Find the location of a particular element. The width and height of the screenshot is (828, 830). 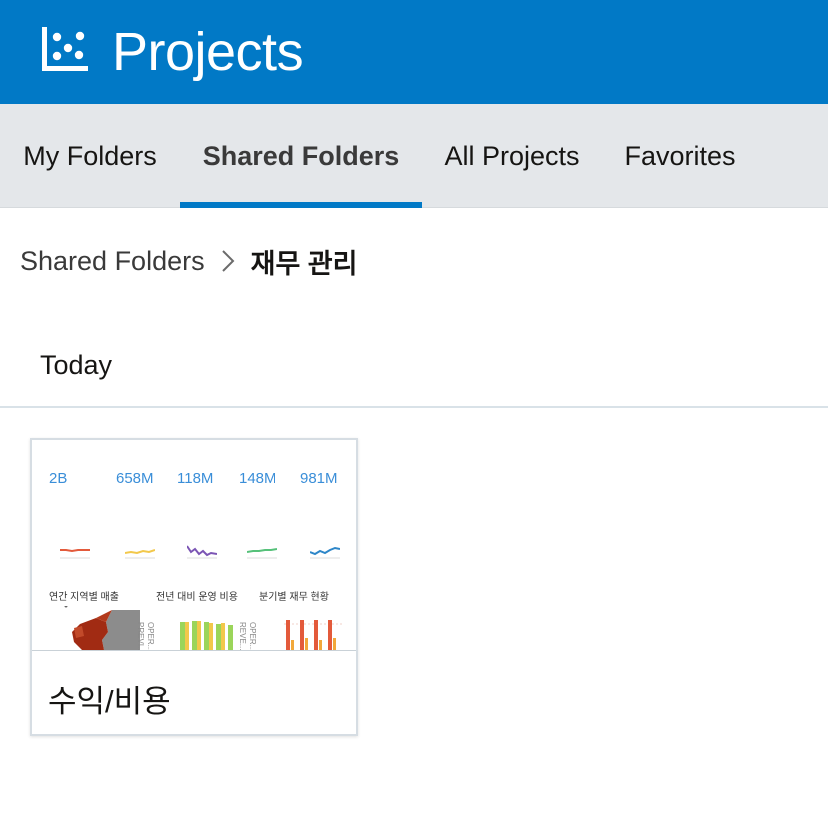

card-divider is located at coordinates (194, 650).